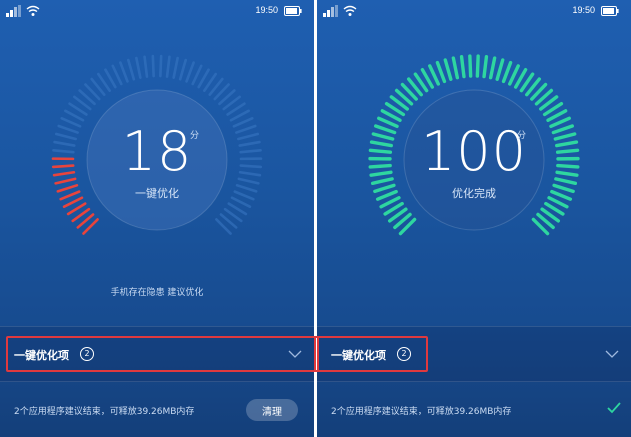 This screenshot has height=437, width=631. What do you see at coordinates (474, 193) in the screenshot?
I see `optimize-complete-label: 优化完成` at bounding box center [474, 193].